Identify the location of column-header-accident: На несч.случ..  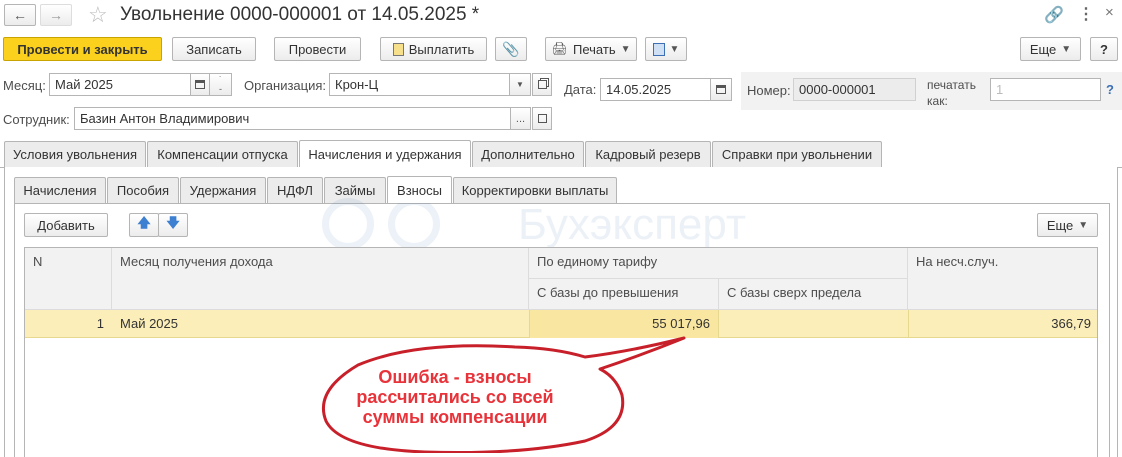
(1002, 279).